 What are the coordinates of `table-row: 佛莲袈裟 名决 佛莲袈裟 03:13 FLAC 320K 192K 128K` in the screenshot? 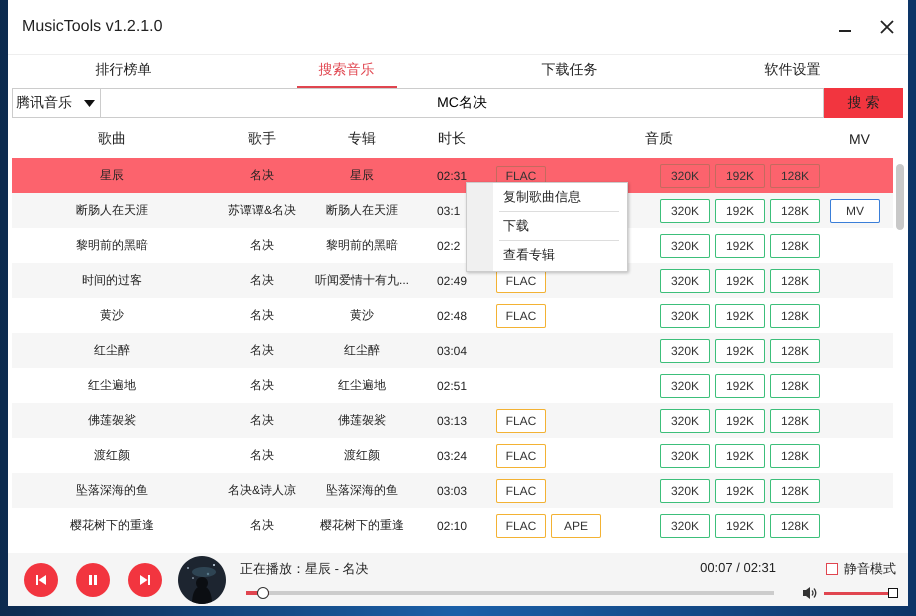 It's located at (452, 420).